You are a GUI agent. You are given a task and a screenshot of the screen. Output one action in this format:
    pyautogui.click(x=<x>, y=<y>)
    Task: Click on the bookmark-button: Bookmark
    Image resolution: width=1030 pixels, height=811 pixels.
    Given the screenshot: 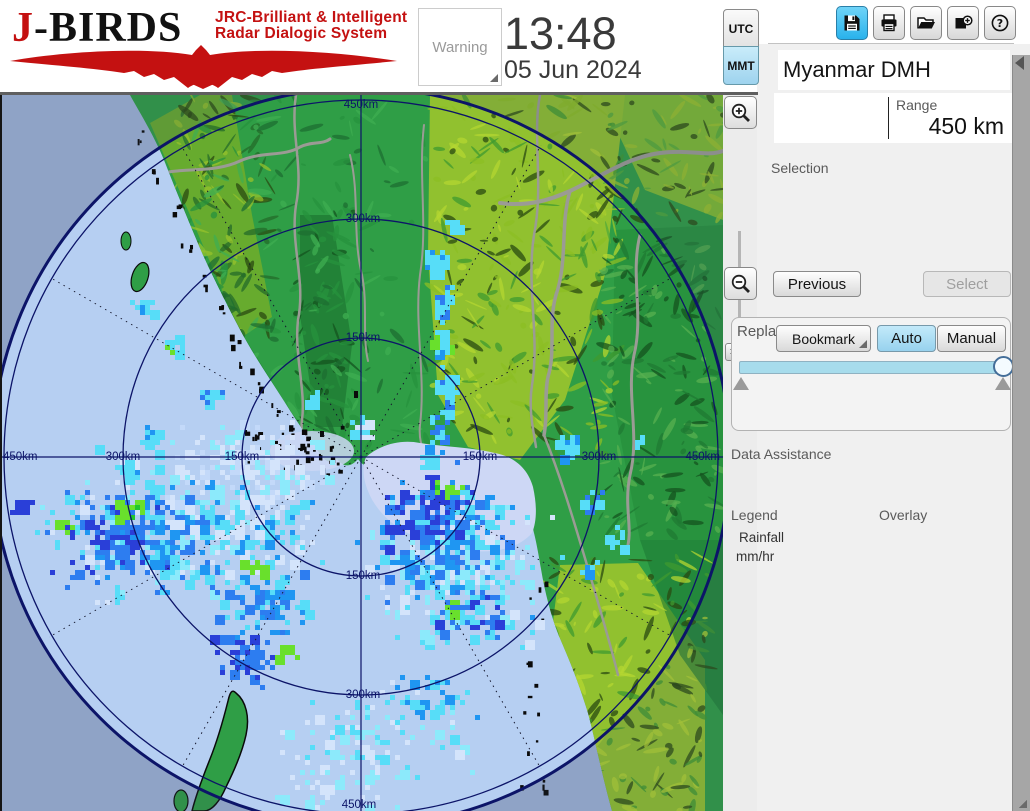 What is the action you would take?
    pyautogui.click(x=823, y=338)
    